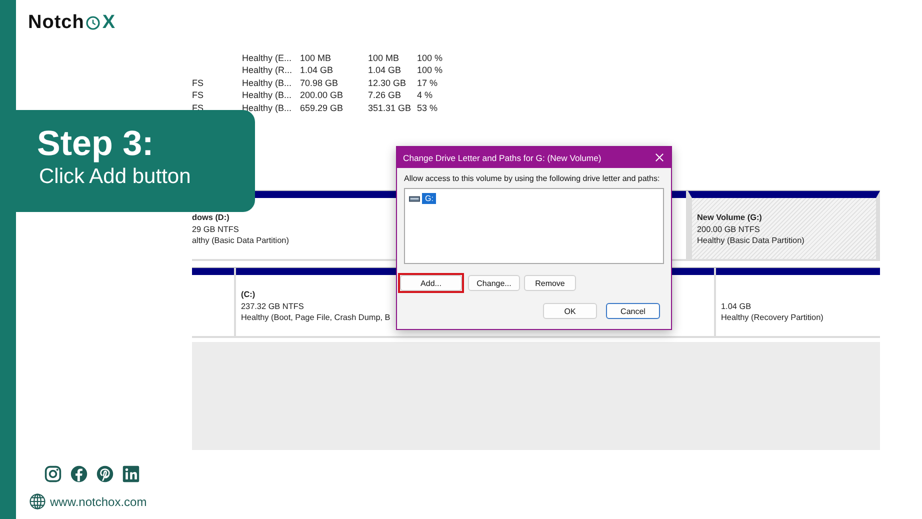 This screenshot has height=519, width=922. Describe the element at coordinates (390, 107) in the screenshot. I see `free-space-cell: 351.31 GB` at that location.